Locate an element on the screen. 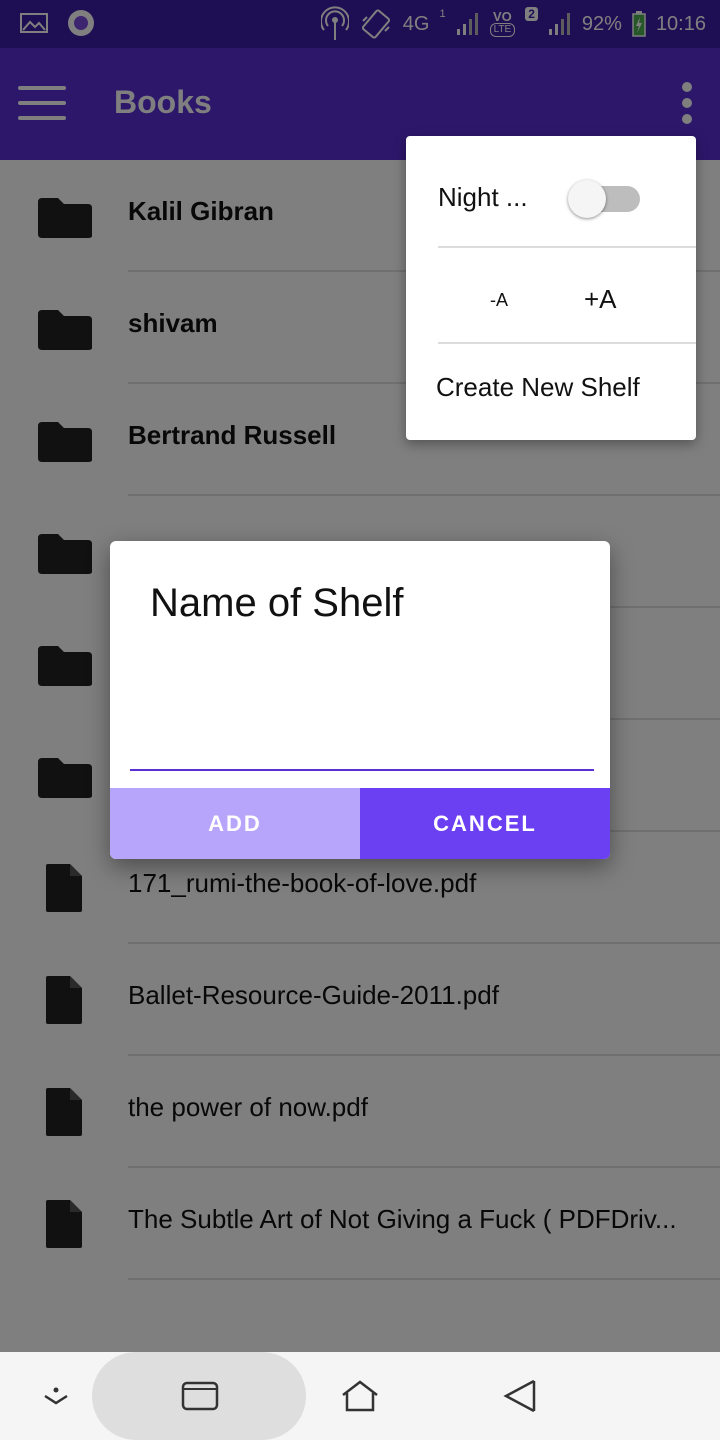 This screenshot has height=1440, width=720. recents-button is located at coordinates (200, 1396).